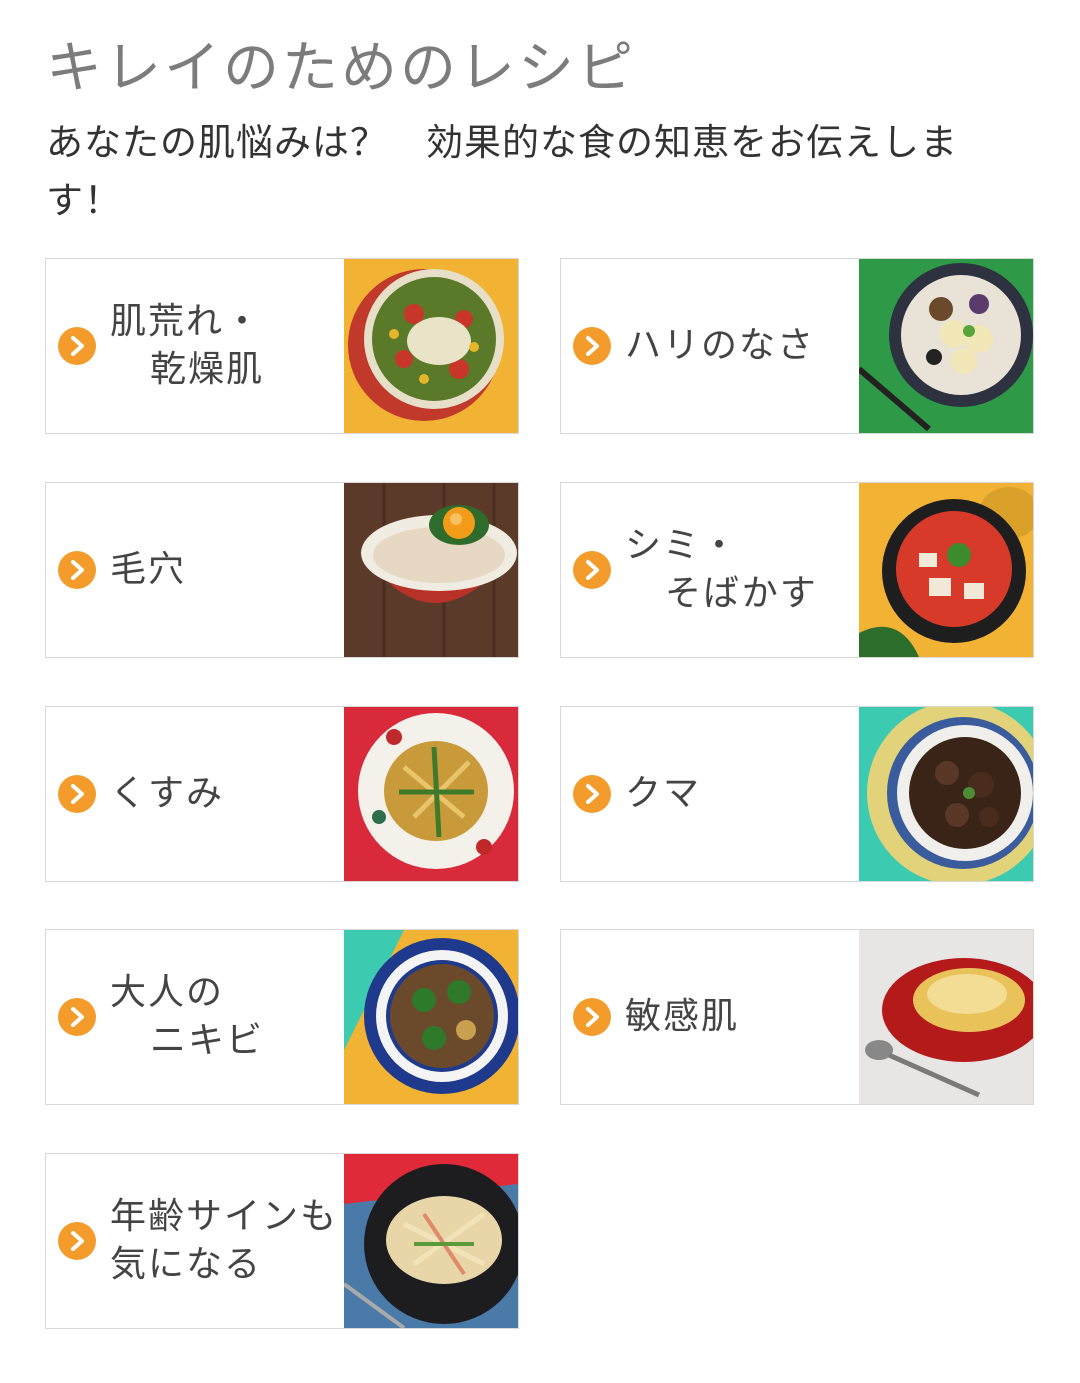 Image resolution: width=1080 pixels, height=1383 pixels. I want to click on category-label-line1: 敏感肌, so click(682, 1016).